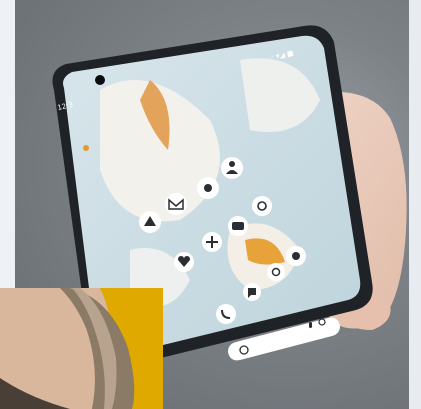  What do you see at coordinates (232, 168) in the screenshot?
I see `contacts-icon` at bounding box center [232, 168].